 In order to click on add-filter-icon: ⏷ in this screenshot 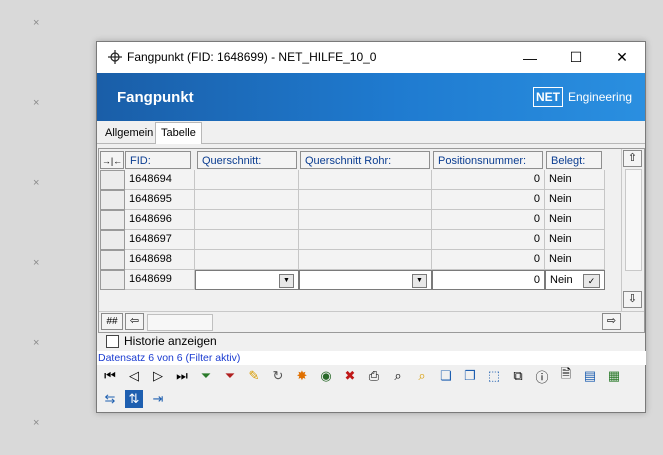, I will do `click(206, 376)`.